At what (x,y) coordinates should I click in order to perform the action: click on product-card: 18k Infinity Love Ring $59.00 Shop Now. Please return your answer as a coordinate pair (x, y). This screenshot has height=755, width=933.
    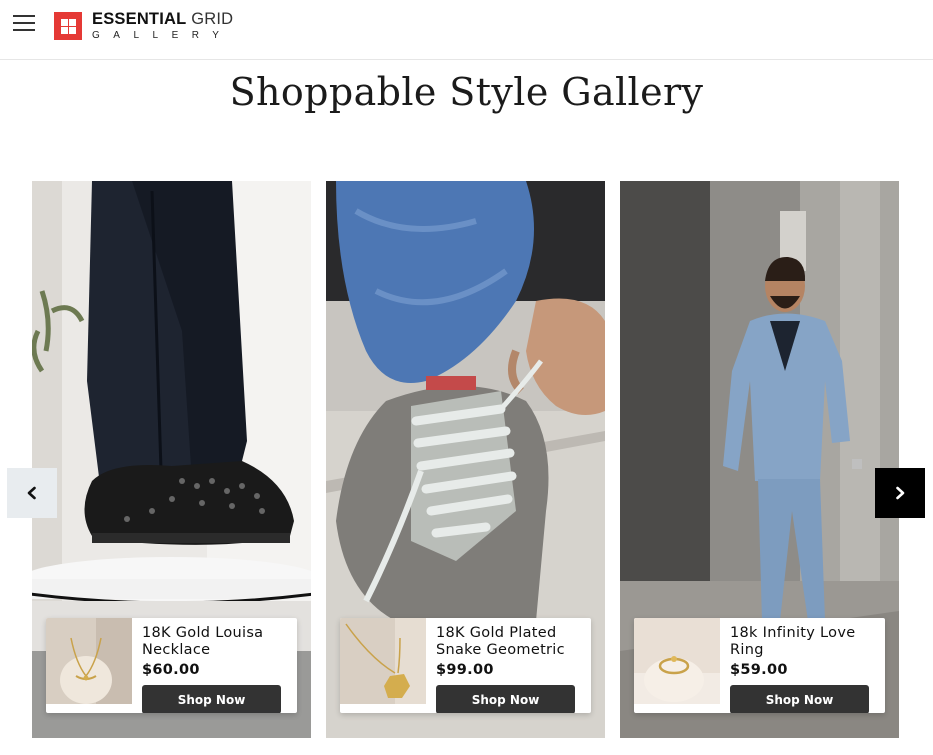
    Looking at the image, I should click on (759, 665).